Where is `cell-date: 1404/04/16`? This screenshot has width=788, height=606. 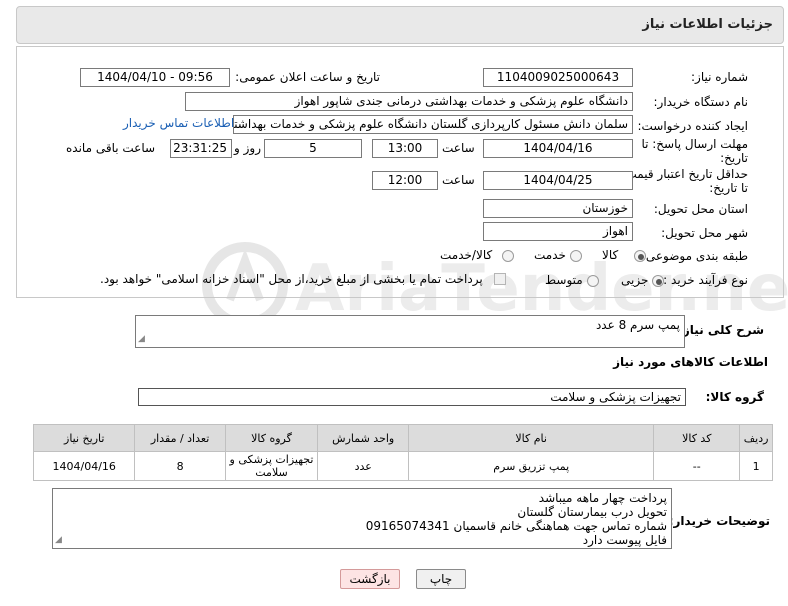 cell-date: 1404/04/16 is located at coordinates (84, 466).